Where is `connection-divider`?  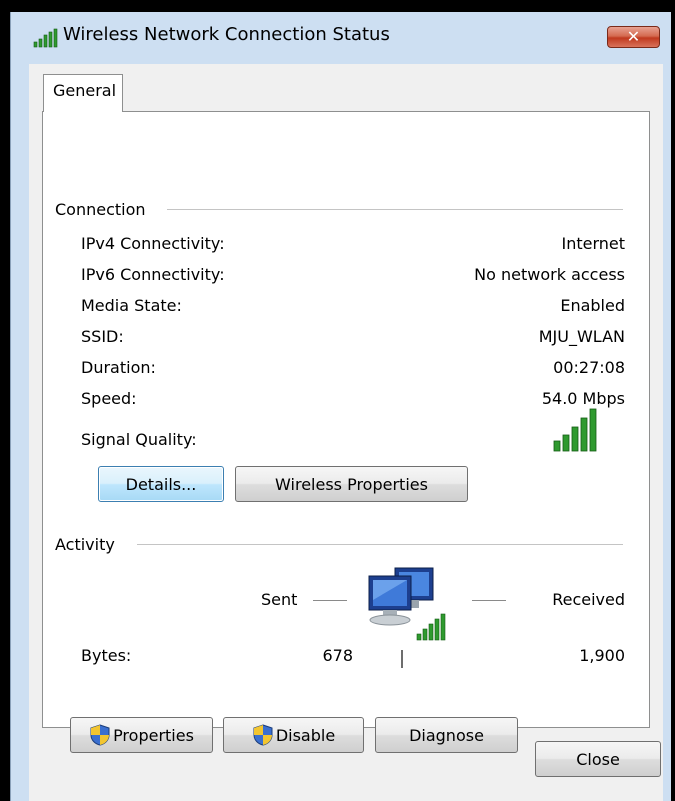
connection-divider is located at coordinates (395, 209).